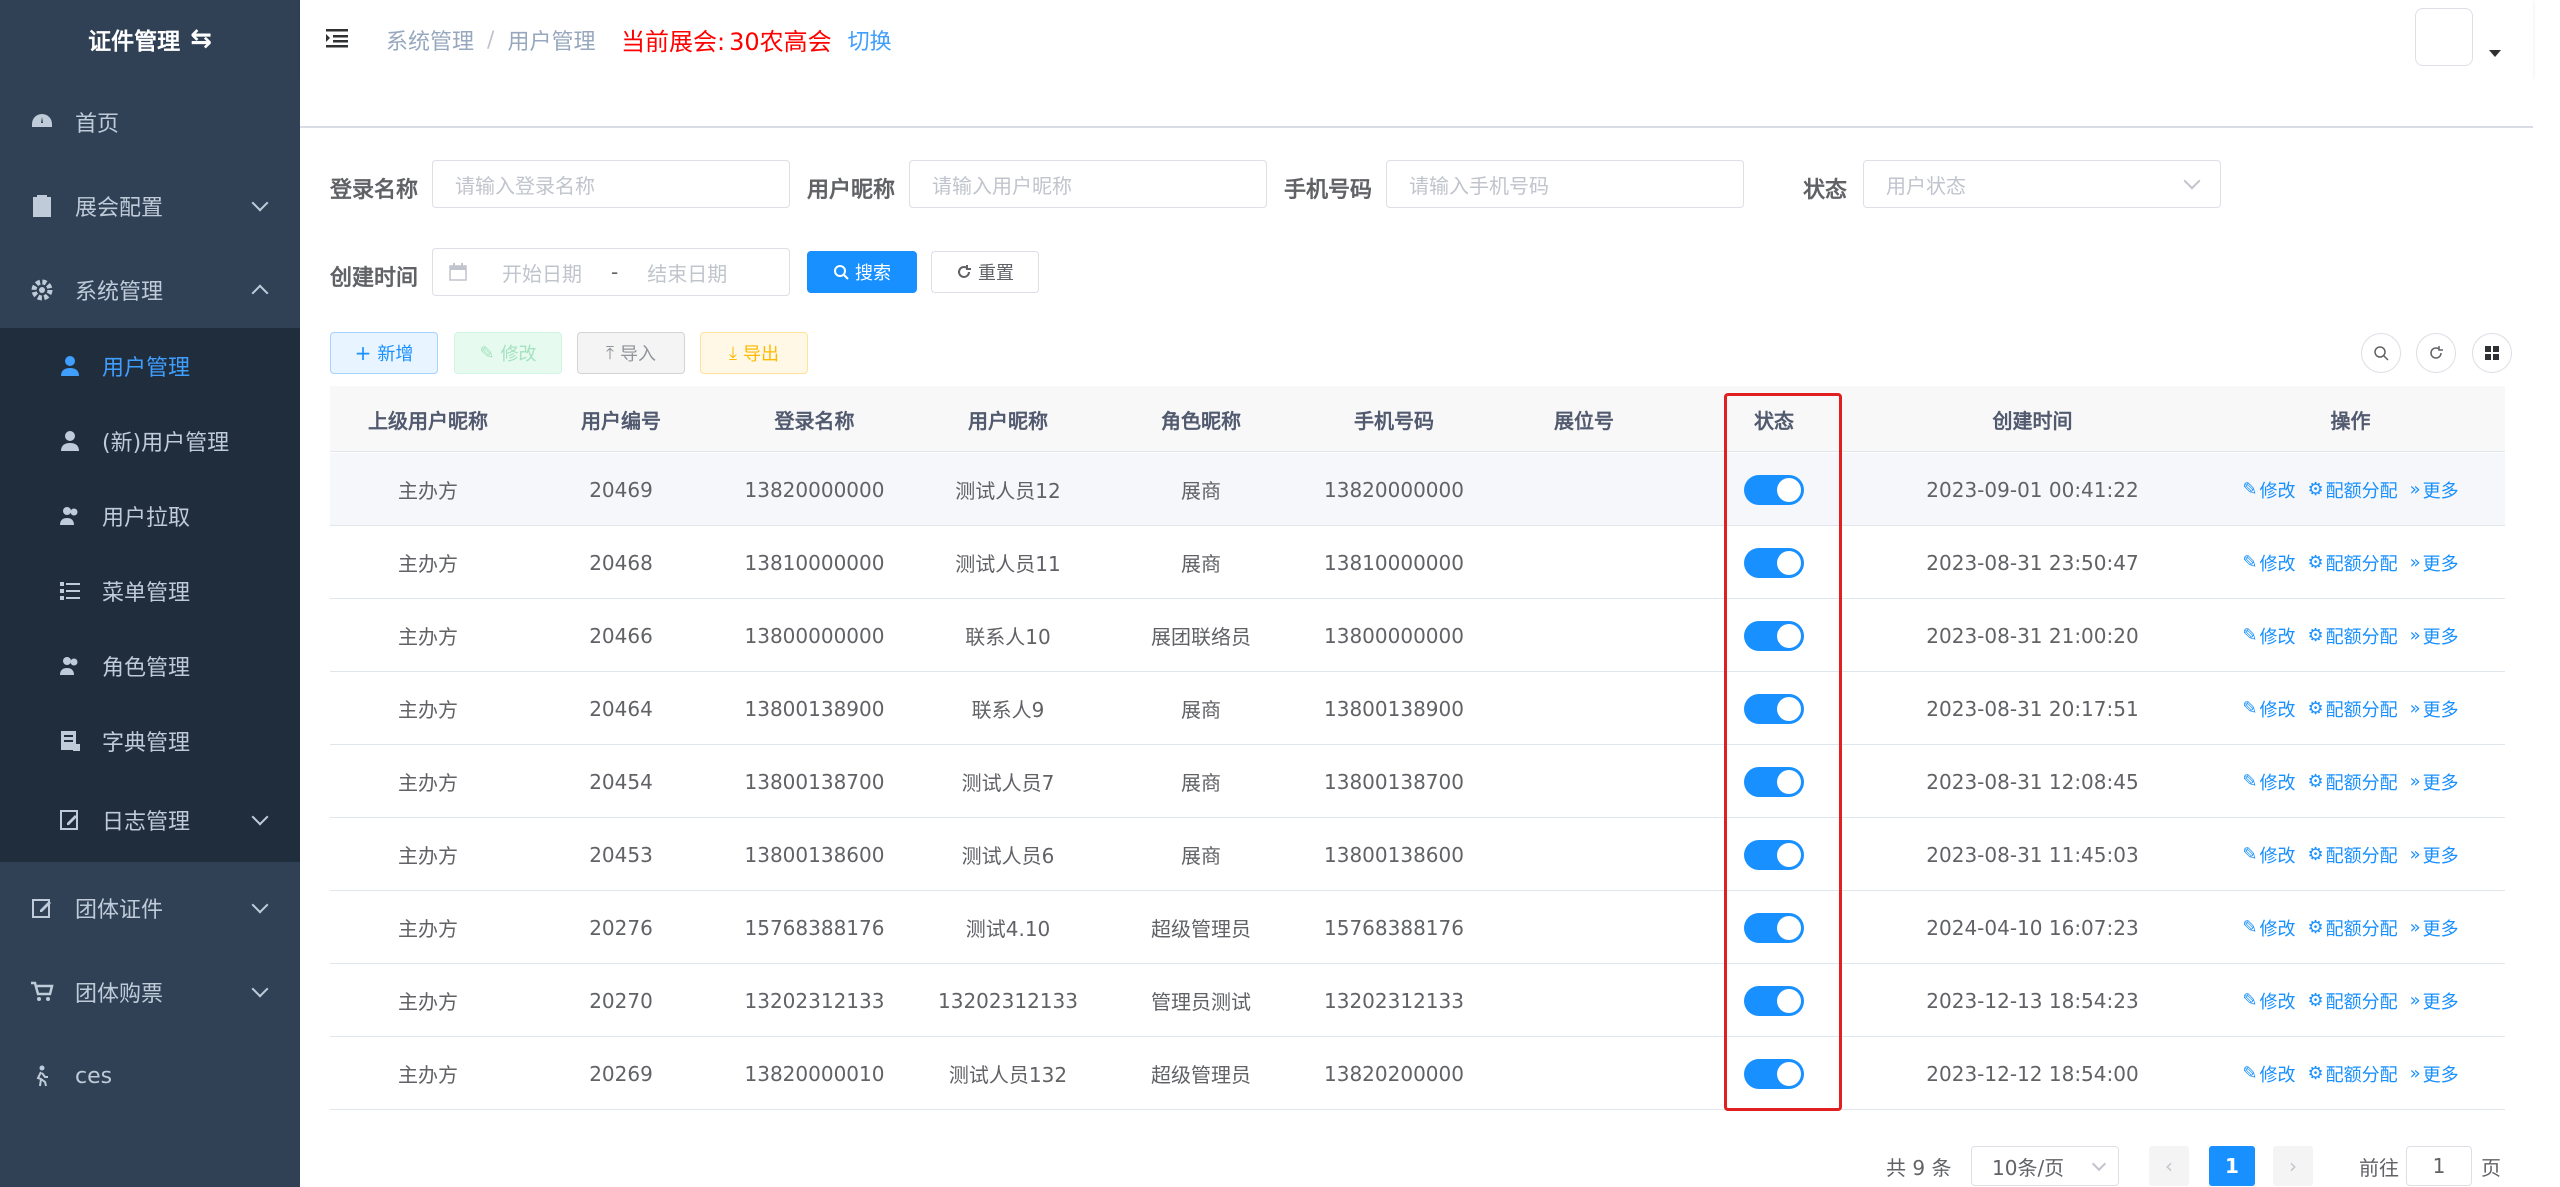 The height and width of the screenshot is (1187, 2560). Describe the element at coordinates (146, 822) in the screenshot. I see `sidebar-item-label: 日志管理` at that location.